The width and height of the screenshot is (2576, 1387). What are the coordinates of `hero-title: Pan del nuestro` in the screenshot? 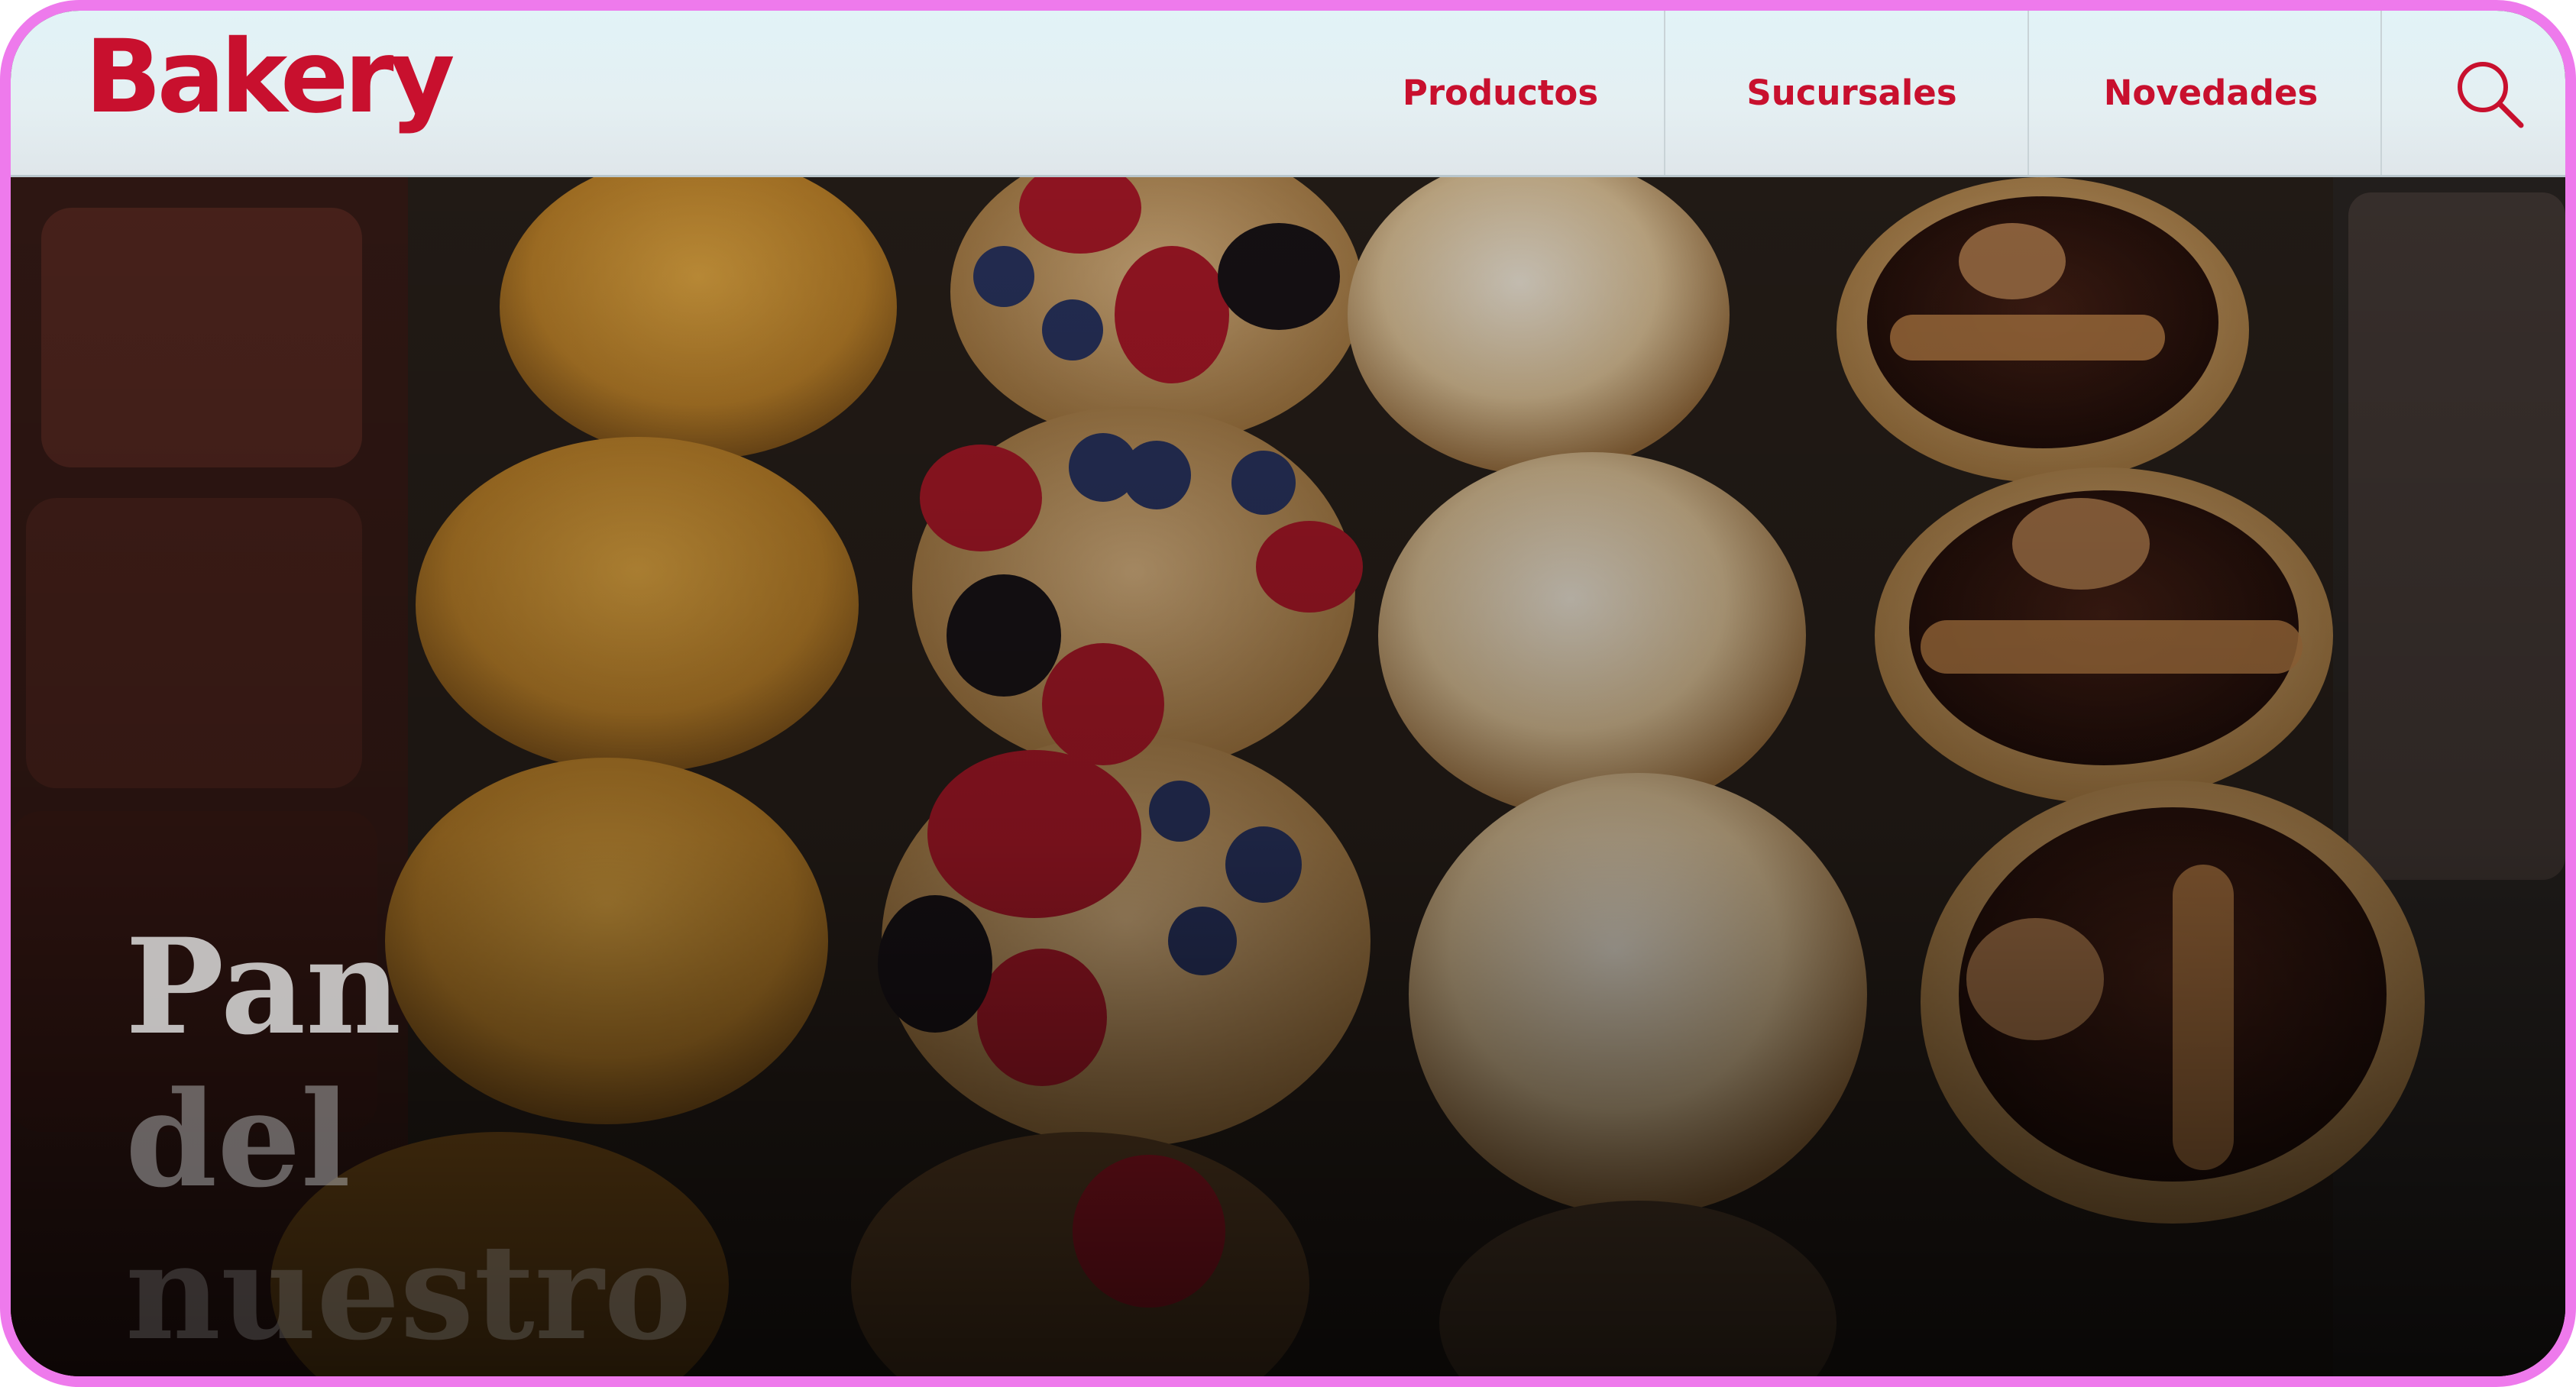 It's located at (430, 1139).